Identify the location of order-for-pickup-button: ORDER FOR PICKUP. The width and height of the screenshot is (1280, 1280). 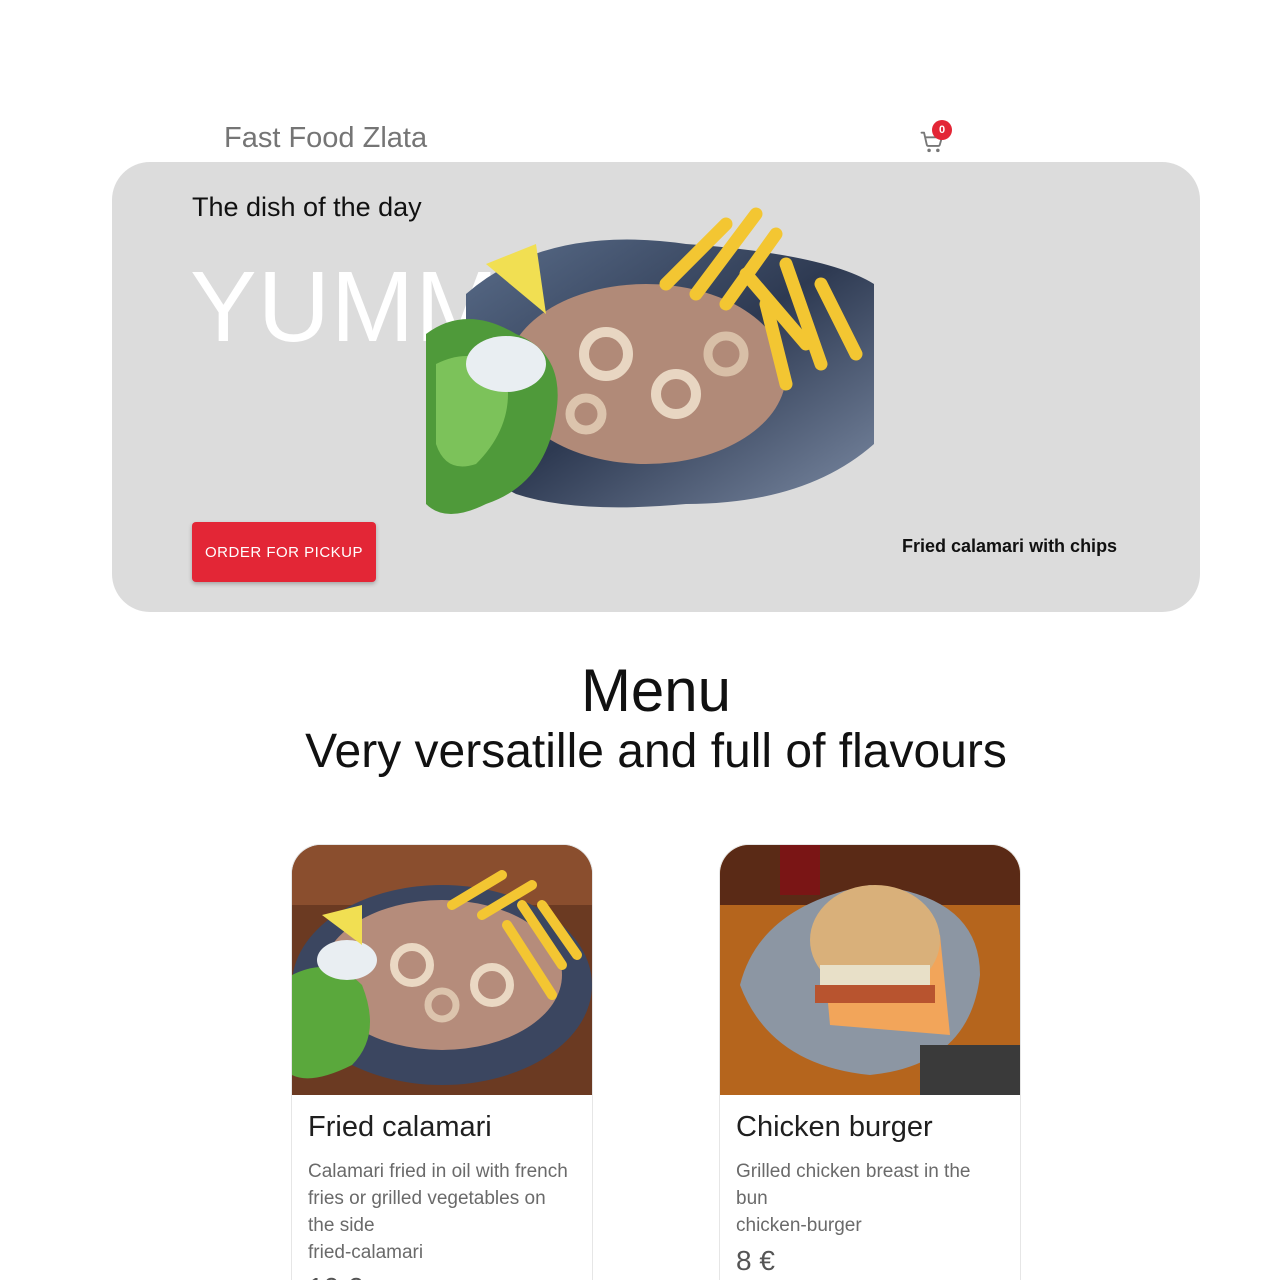
(284, 552).